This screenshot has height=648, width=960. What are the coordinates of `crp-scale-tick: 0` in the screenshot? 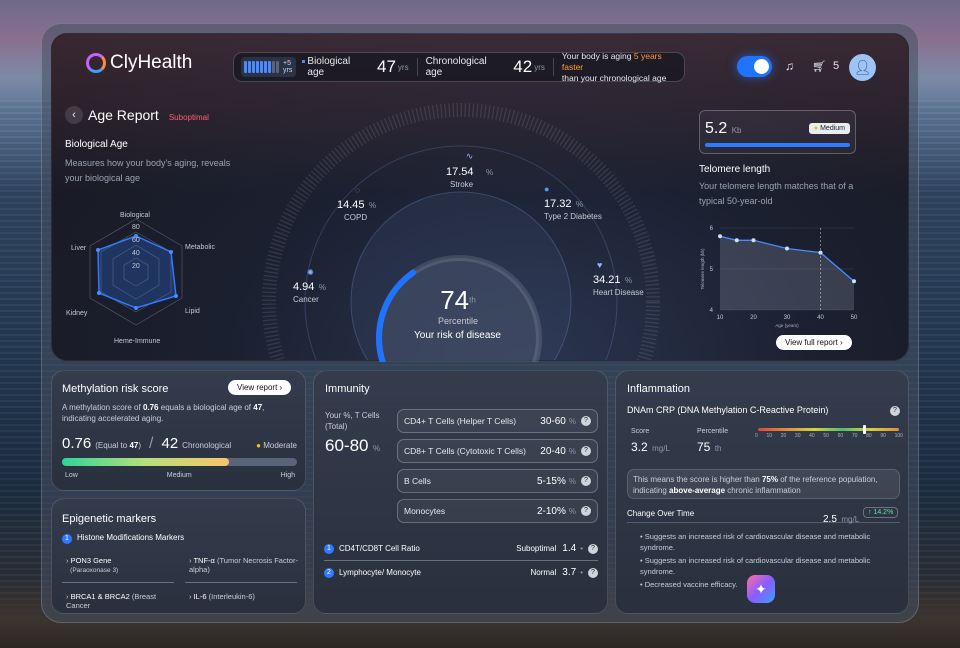 It's located at (756, 436).